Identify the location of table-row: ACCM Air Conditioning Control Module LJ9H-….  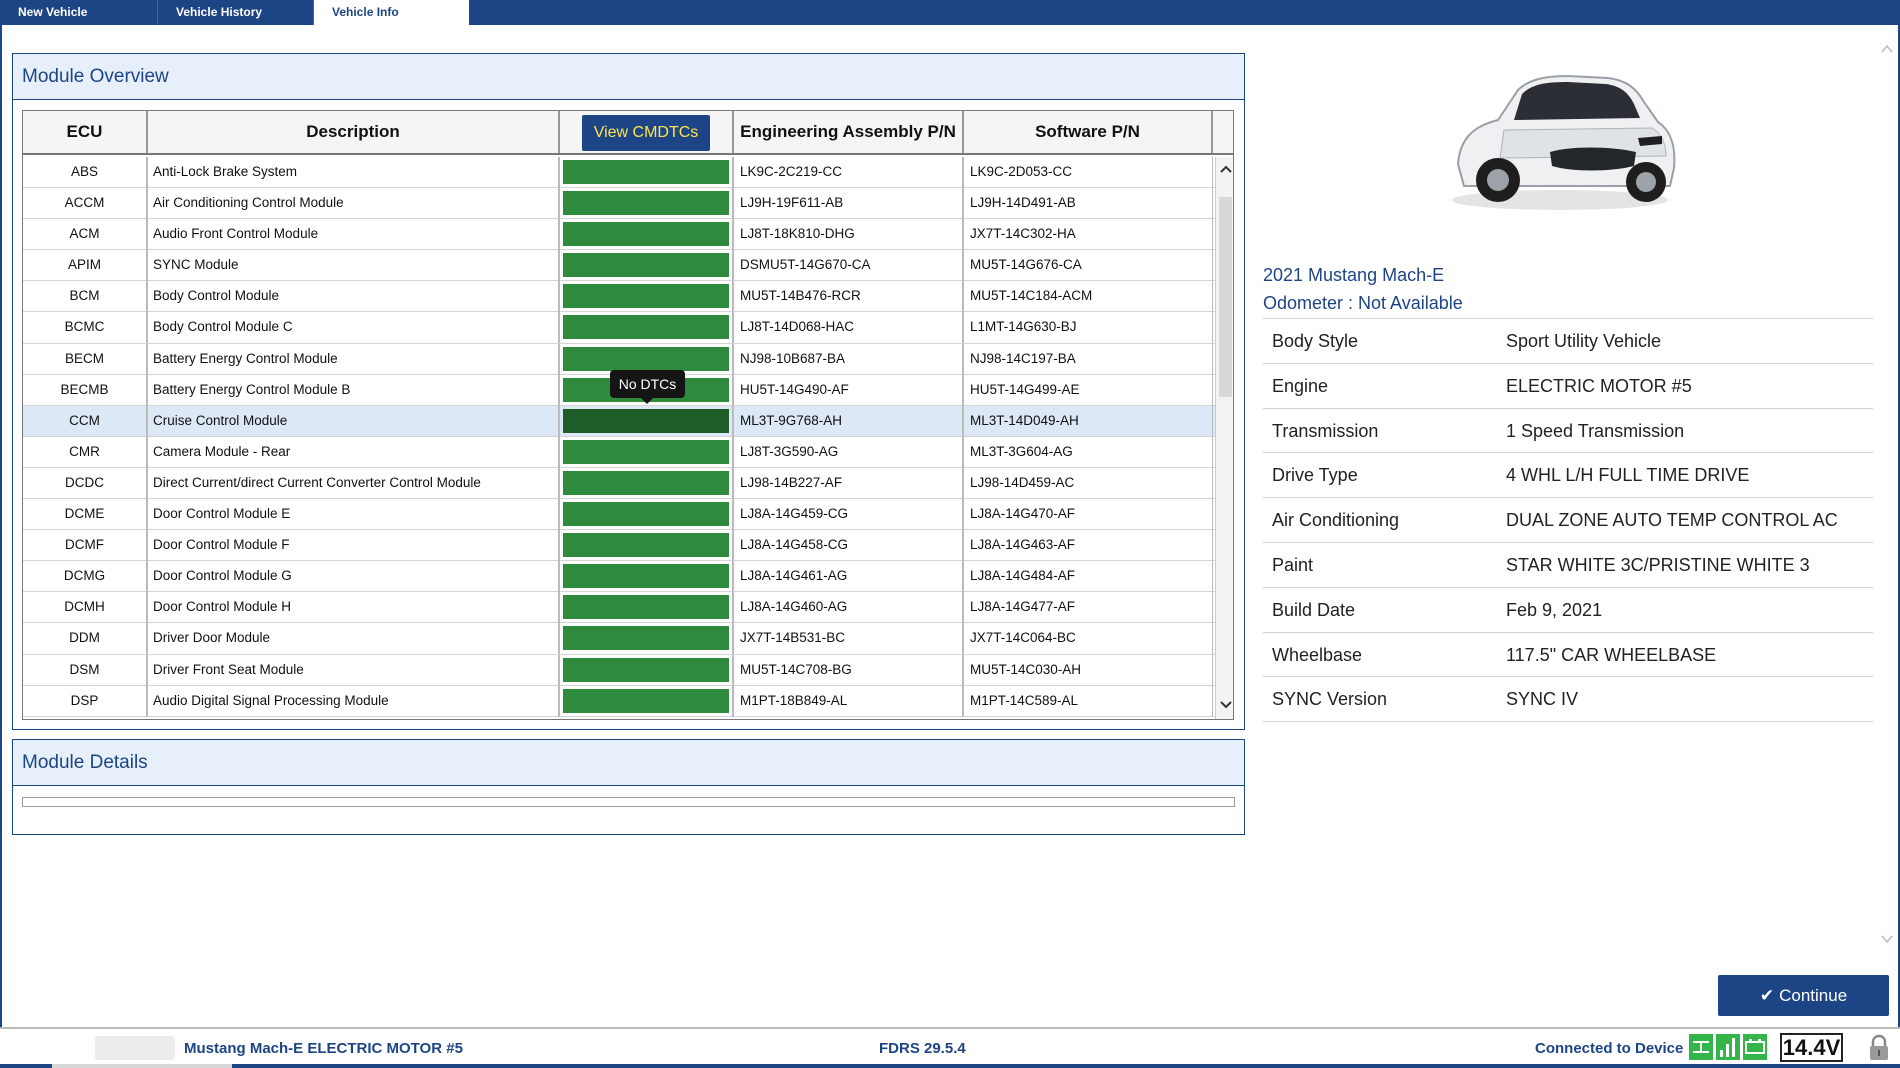
(619, 204).